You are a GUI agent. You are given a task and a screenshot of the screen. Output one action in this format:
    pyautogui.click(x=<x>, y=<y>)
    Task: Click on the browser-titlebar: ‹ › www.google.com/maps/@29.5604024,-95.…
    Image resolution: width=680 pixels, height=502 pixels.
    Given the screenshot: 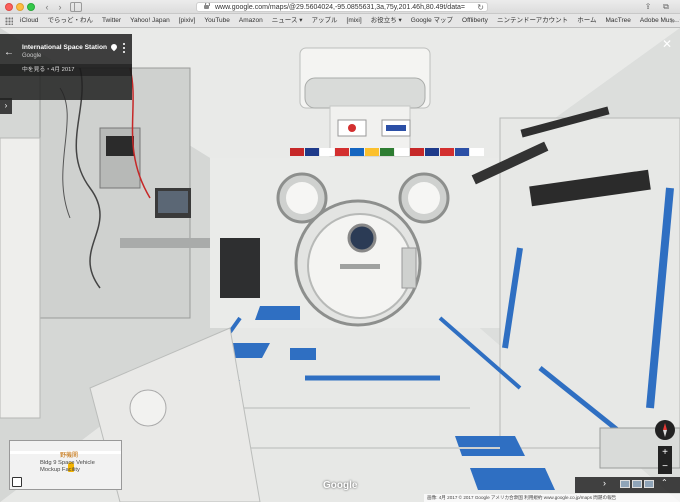 What is the action you would take?
    pyautogui.click(x=340, y=7)
    